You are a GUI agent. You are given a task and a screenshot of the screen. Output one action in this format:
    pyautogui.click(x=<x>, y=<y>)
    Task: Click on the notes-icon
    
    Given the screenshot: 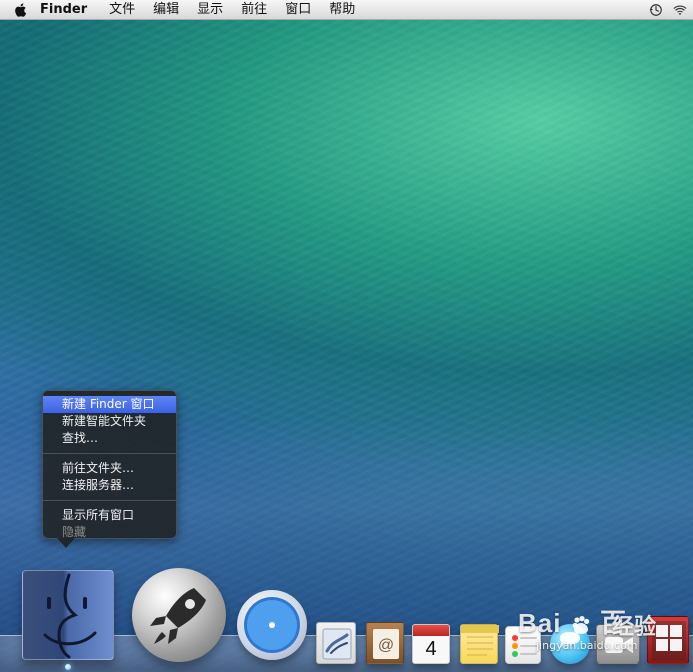 What is the action you would take?
    pyautogui.click(x=479, y=644)
    